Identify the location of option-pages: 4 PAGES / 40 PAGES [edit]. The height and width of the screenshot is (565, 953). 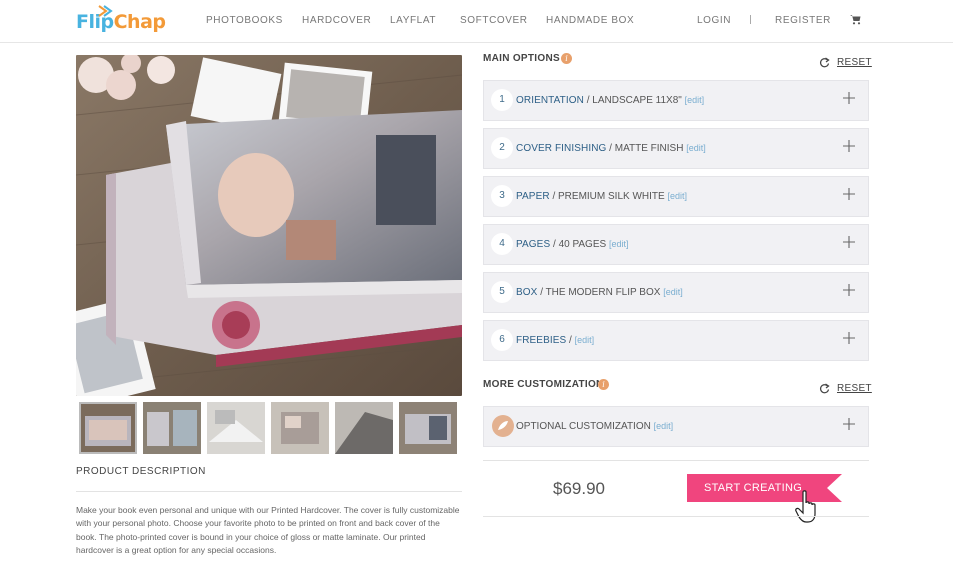
(676, 244).